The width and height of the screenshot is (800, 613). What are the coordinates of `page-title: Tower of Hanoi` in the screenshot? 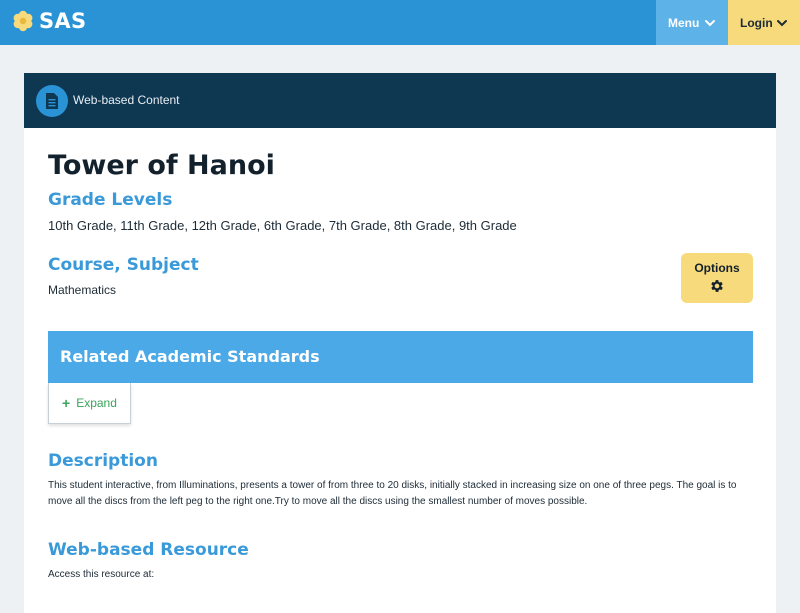 It's located at (161, 165).